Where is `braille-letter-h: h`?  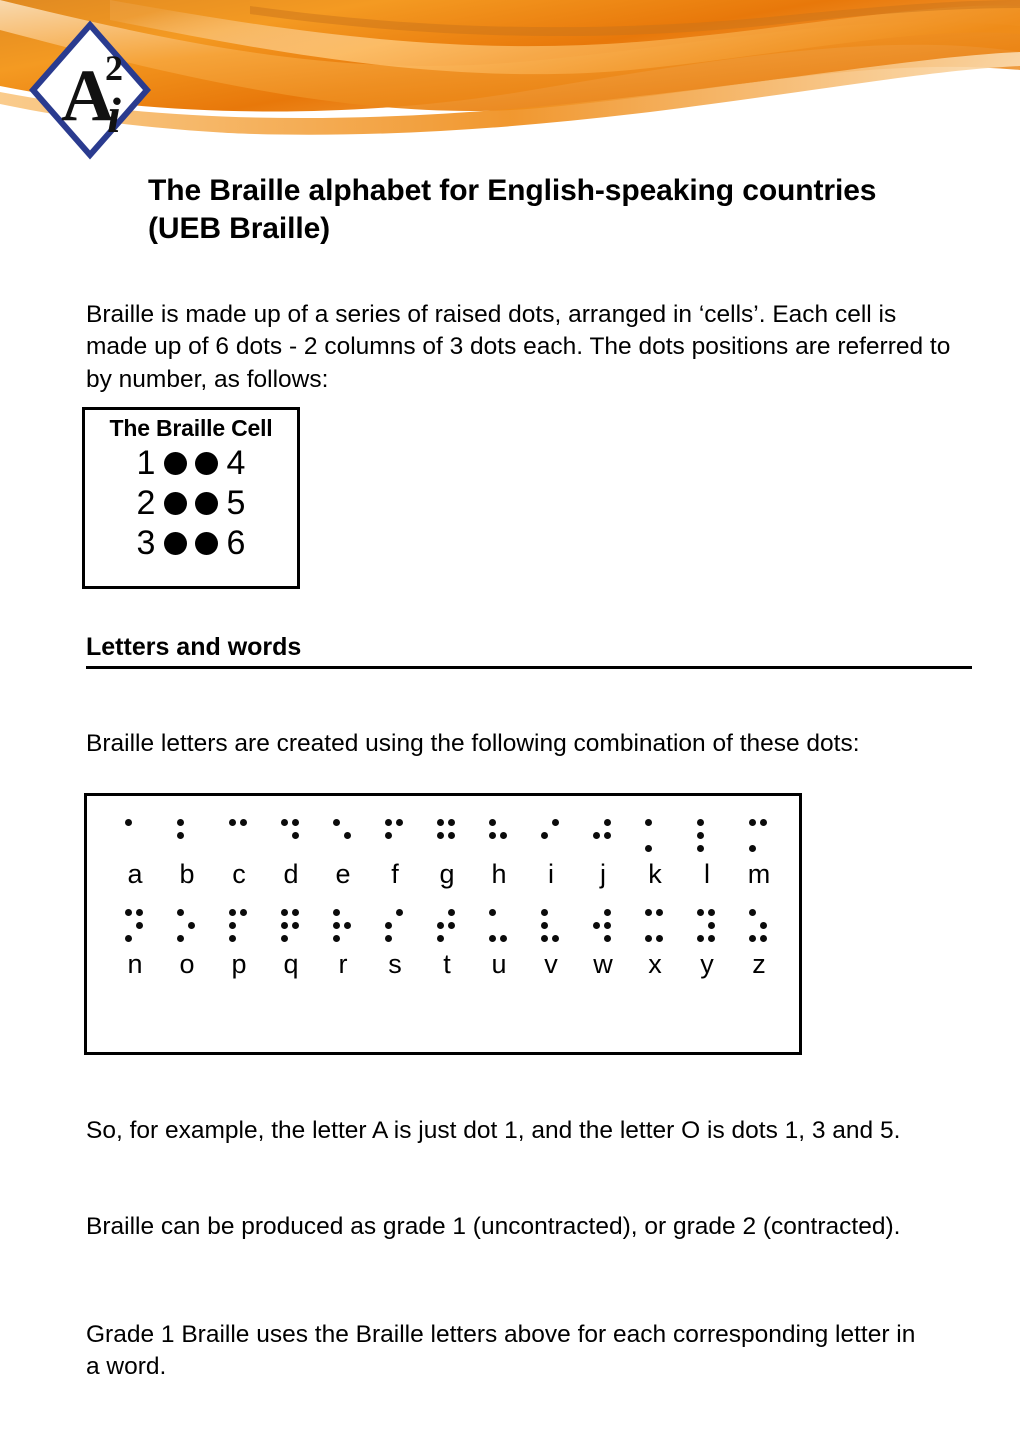 braille-letter-h: h is located at coordinates (499, 853).